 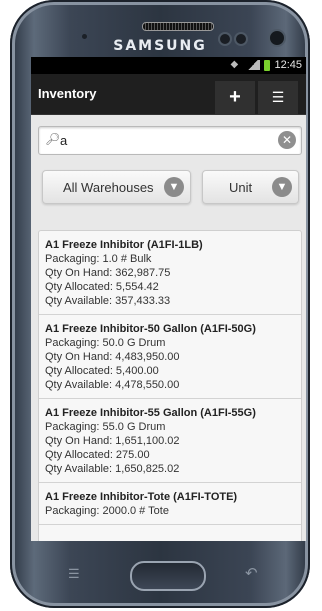 What do you see at coordinates (74, 574) in the screenshot?
I see `menu-key-icon: ☰` at bounding box center [74, 574].